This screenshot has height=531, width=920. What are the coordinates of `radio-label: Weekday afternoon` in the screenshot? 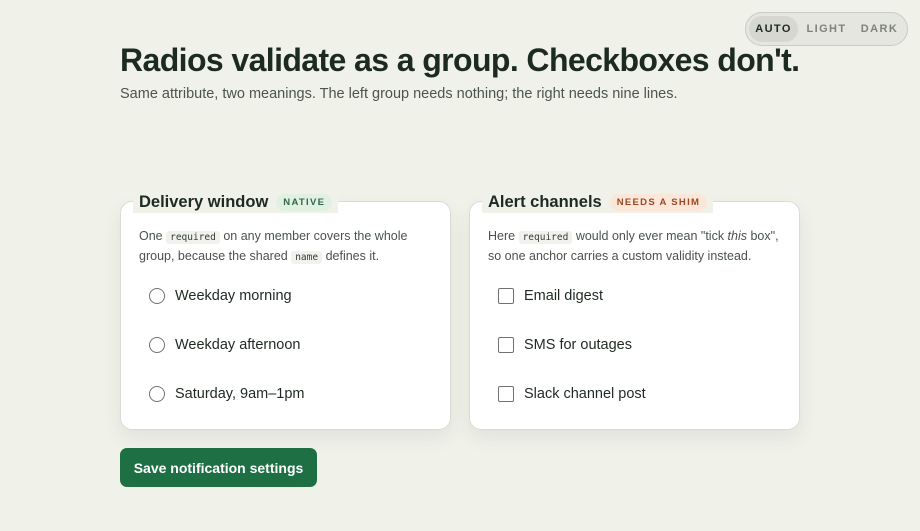 It's located at (237, 345).